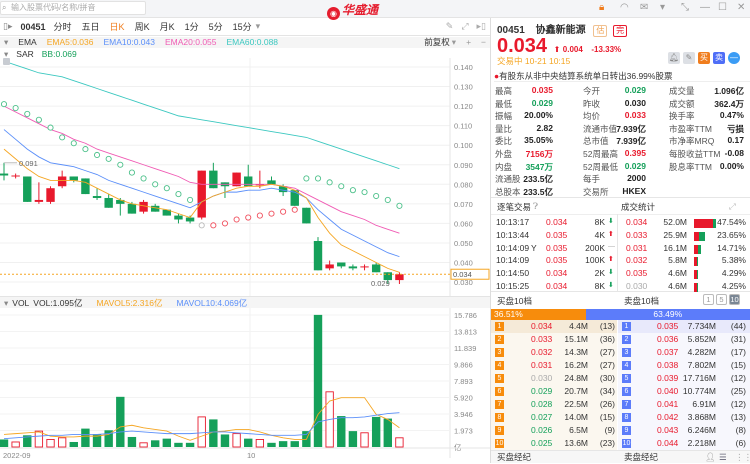 This screenshot has width=750, height=464. I want to click on maximize-button: ☐, so click(722, 7).